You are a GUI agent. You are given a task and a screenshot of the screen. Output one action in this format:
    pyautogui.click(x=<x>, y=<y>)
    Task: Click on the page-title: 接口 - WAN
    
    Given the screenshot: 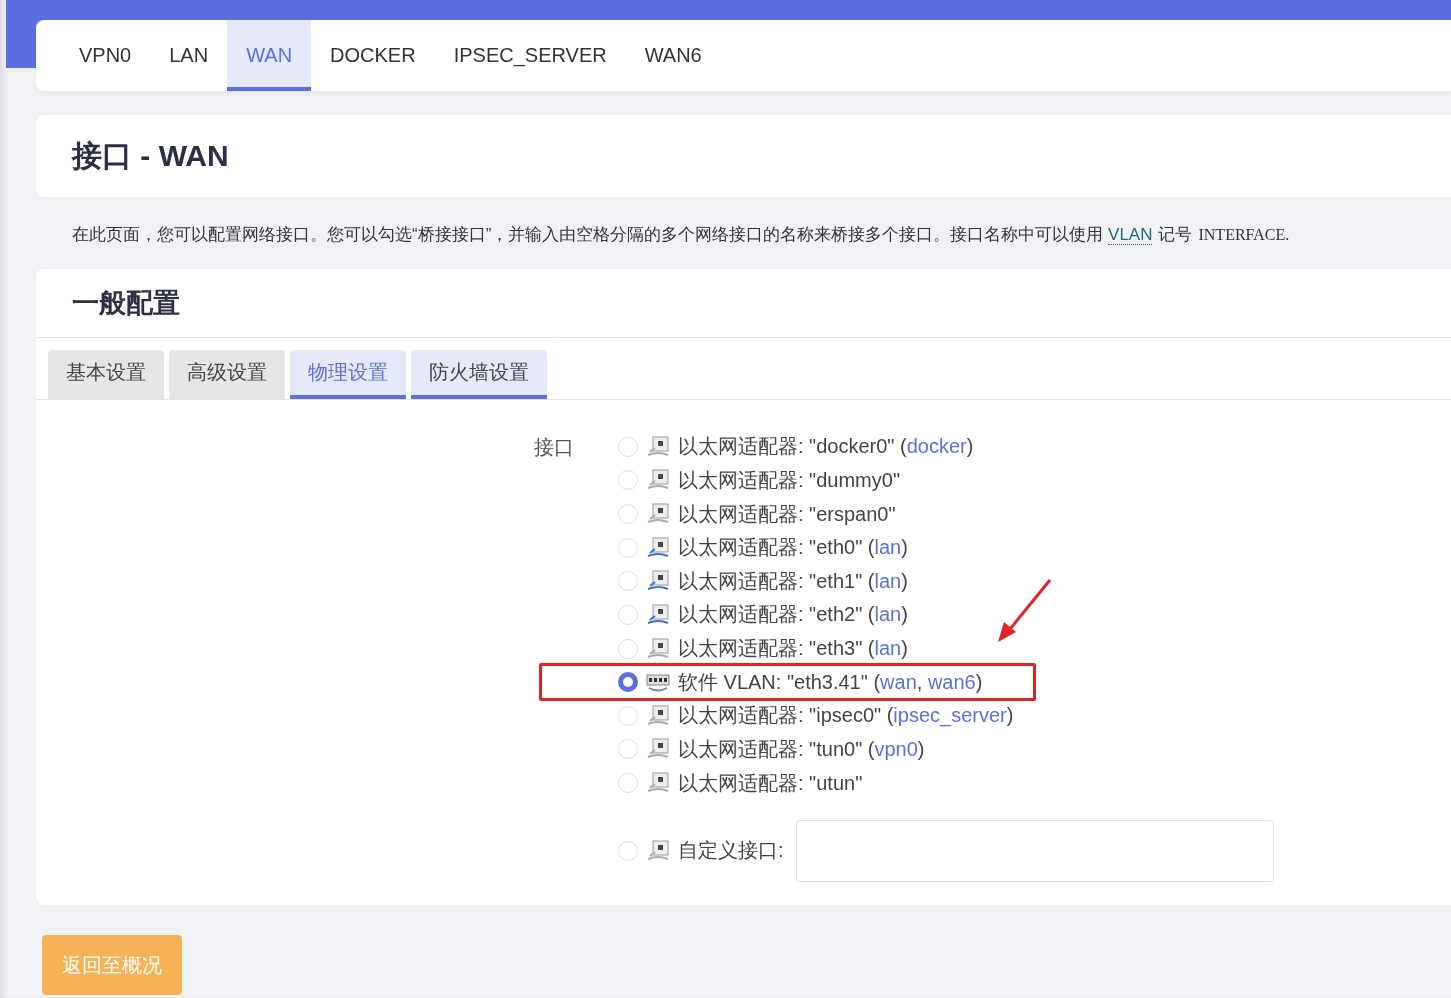 What is the action you would take?
    pyautogui.click(x=150, y=155)
    